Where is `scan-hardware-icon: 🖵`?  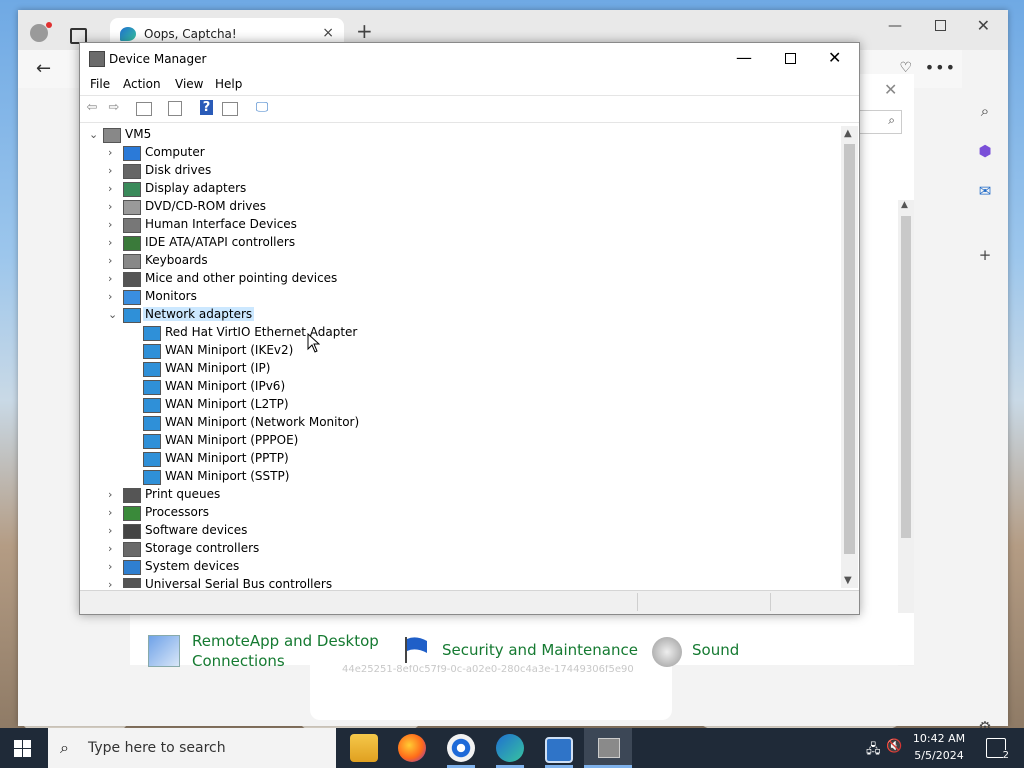
scan-hardware-icon: 🖵 is located at coordinates (262, 108).